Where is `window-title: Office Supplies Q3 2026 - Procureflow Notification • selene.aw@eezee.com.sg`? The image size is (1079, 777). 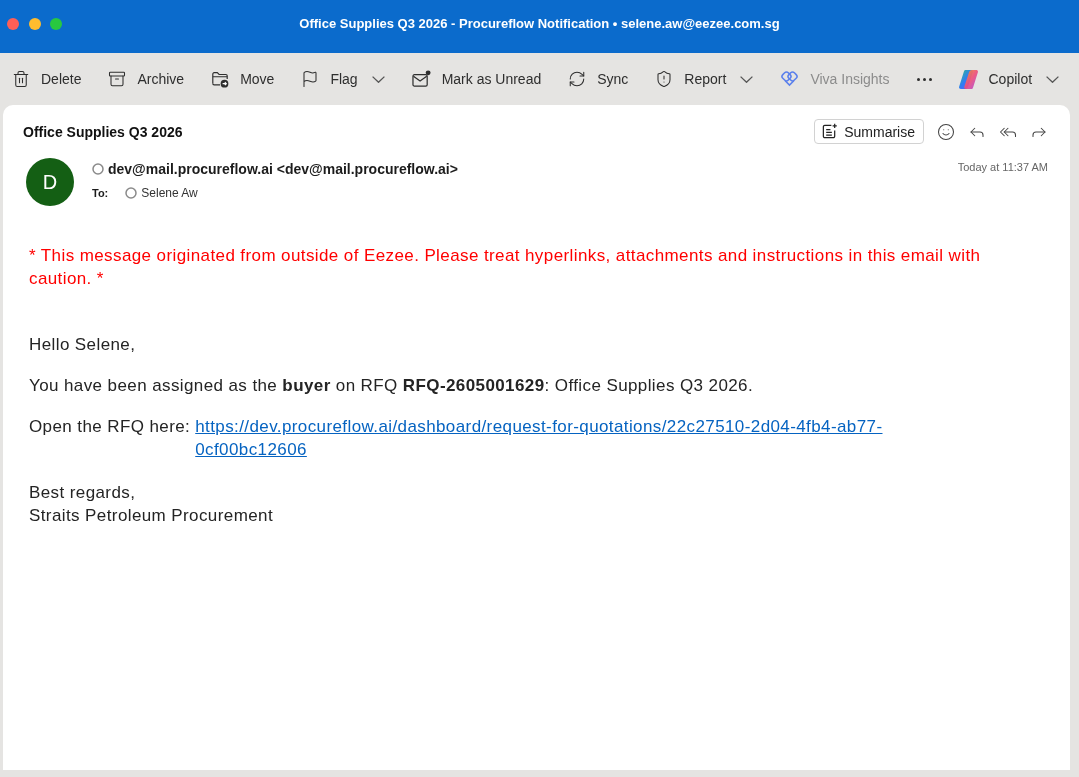
window-title: Office Supplies Q3 2026 - Procureflow Notification • selene.aw@eezee.com.sg is located at coordinates (539, 23).